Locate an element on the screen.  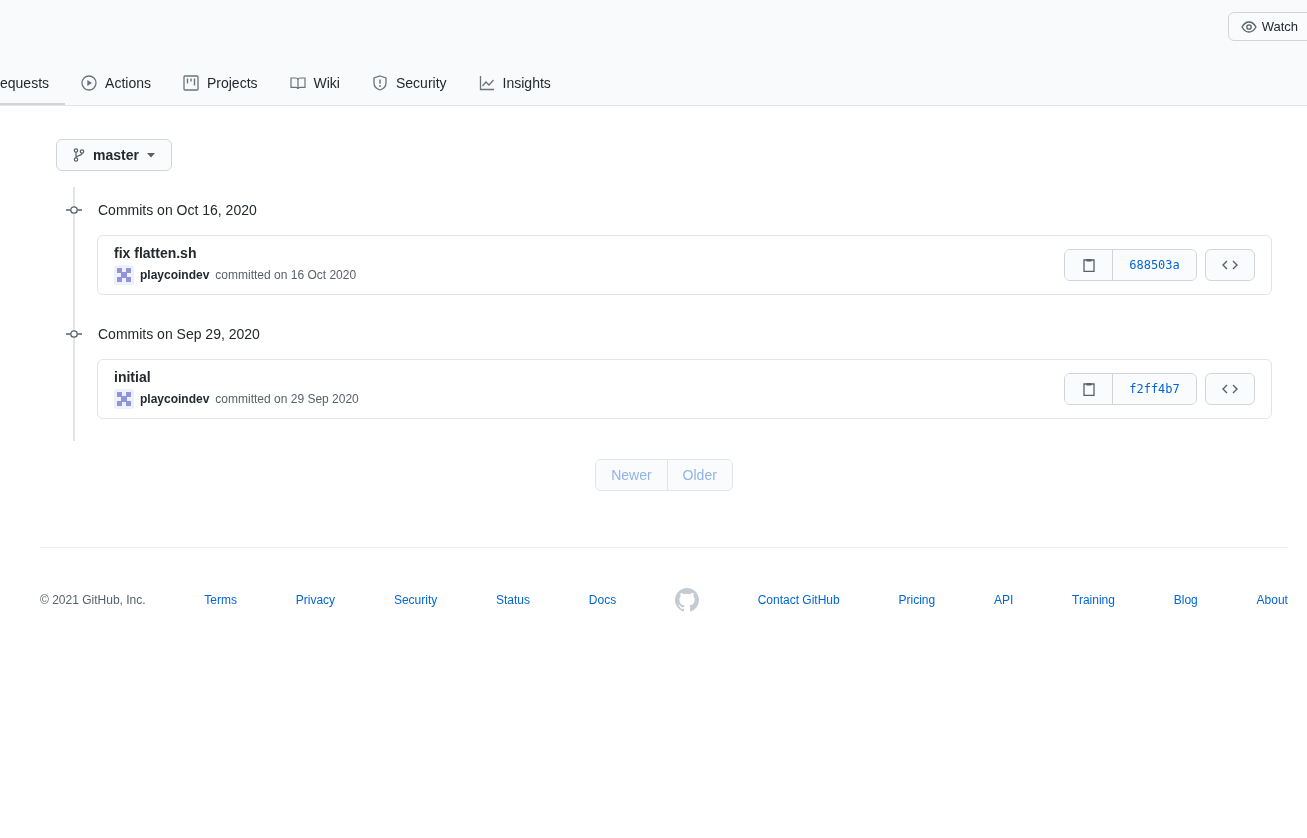
branch-select: master is located at coordinates (114, 155).